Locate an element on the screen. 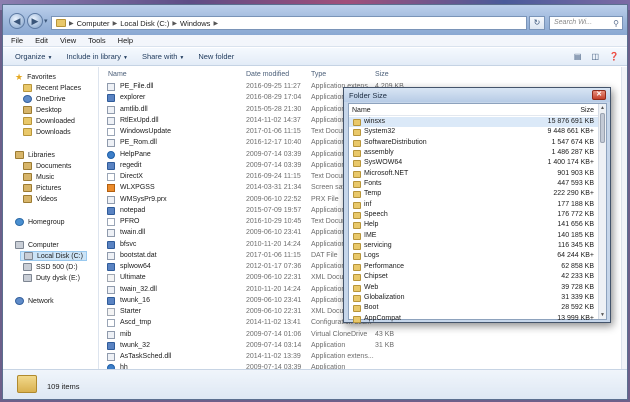  folder-size-value: 42 233 KB is located at coordinates (577, 277).